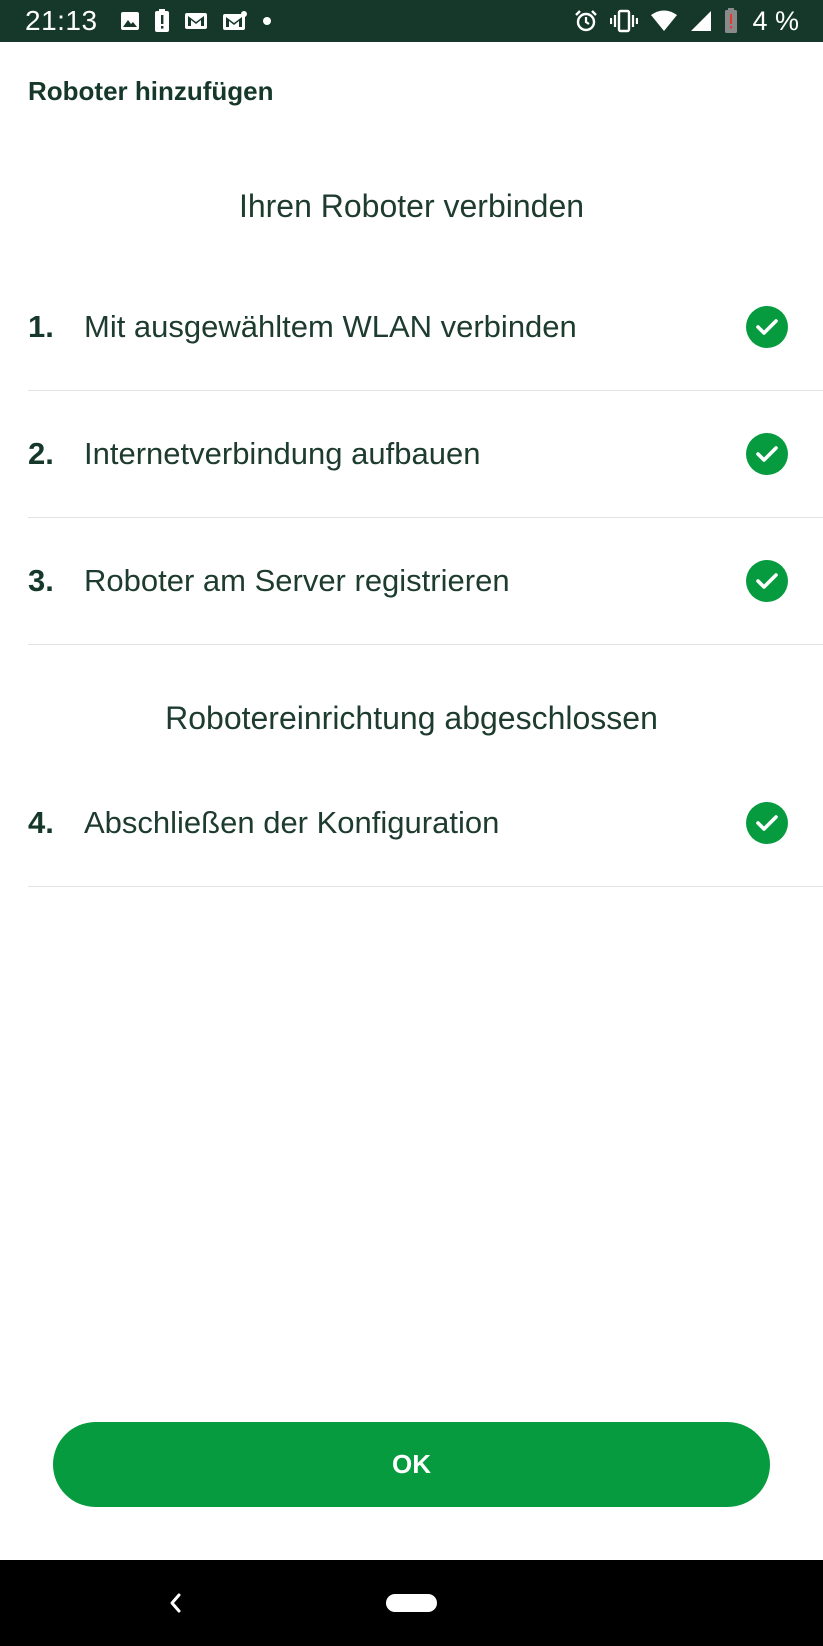 This screenshot has height=1646, width=823. What do you see at coordinates (411, 206) in the screenshot?
I see `section-heading-connect: Ihren Roboter verbinden` at bounding box center [411, 206].